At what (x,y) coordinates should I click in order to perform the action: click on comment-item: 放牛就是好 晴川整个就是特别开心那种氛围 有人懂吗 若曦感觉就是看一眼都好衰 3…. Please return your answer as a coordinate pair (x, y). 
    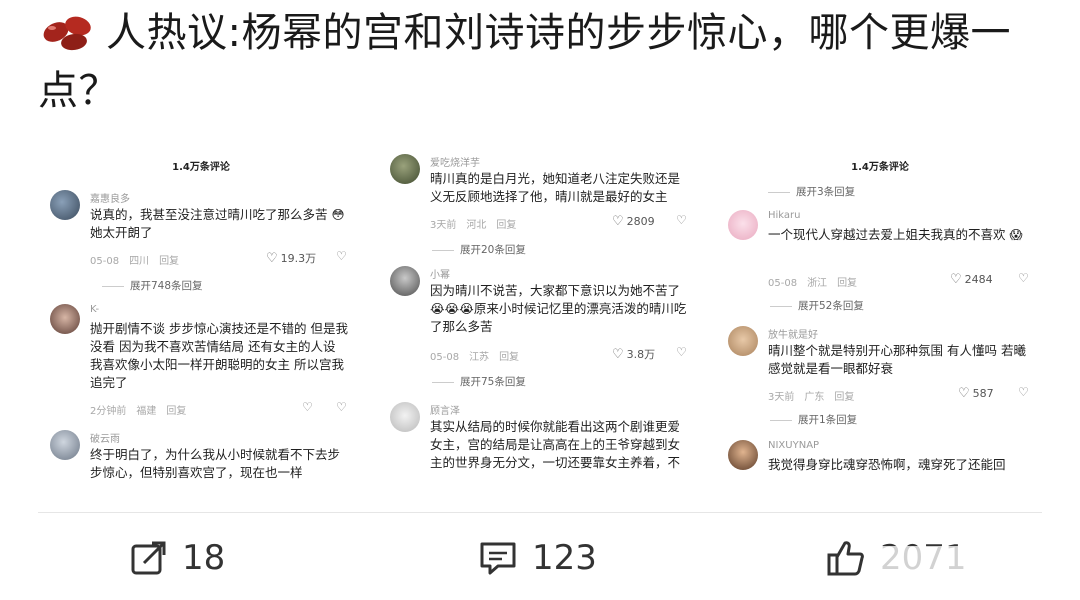
    Looking at the image, I should click on (881, 381).